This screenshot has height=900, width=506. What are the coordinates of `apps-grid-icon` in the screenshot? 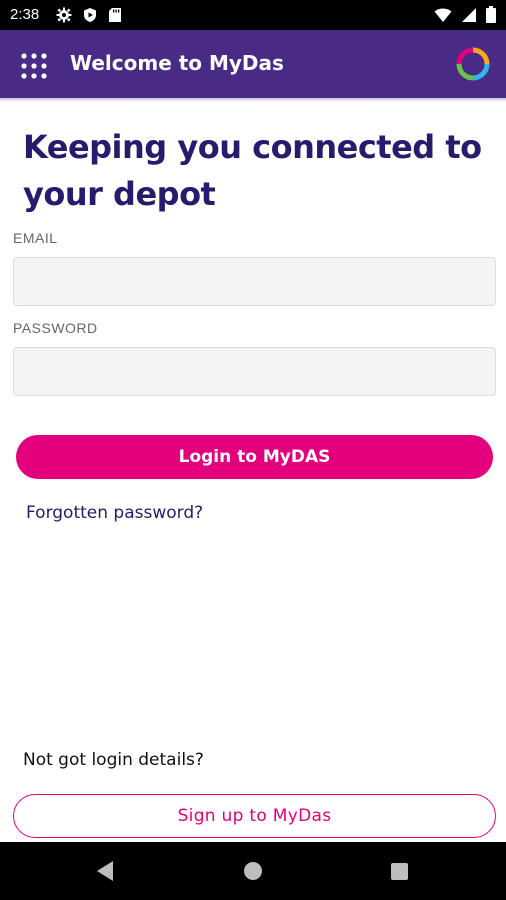 It's located at (34, 66).